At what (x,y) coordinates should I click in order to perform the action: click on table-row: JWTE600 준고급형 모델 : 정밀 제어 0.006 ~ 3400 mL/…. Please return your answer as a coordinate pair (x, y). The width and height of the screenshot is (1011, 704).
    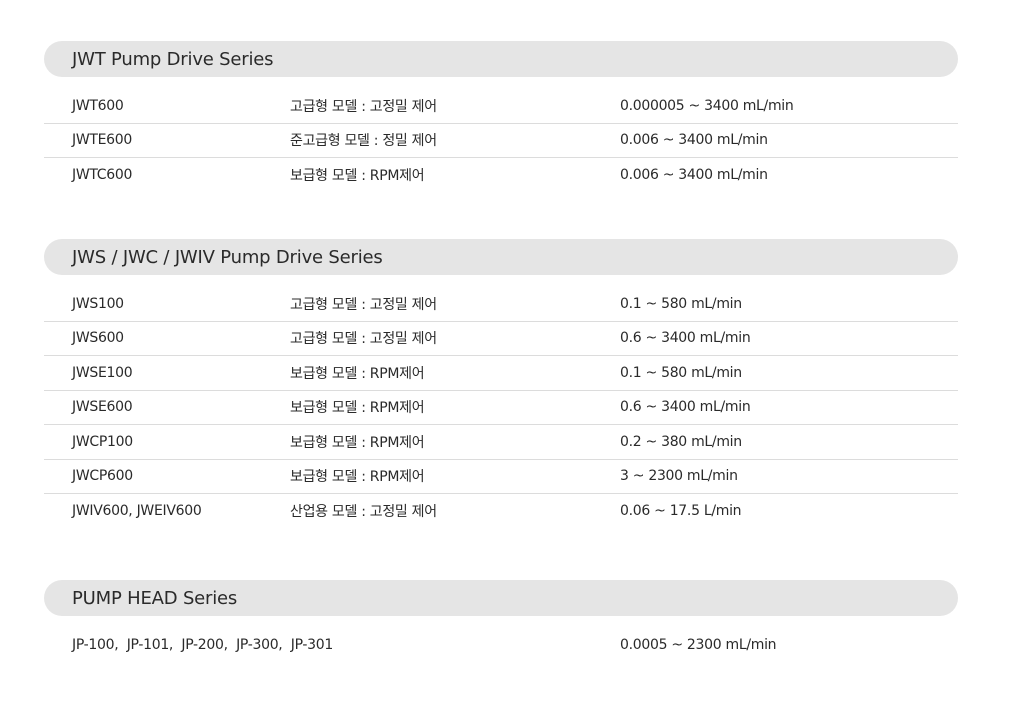
    Looking at the image, I should click on (501, 141).